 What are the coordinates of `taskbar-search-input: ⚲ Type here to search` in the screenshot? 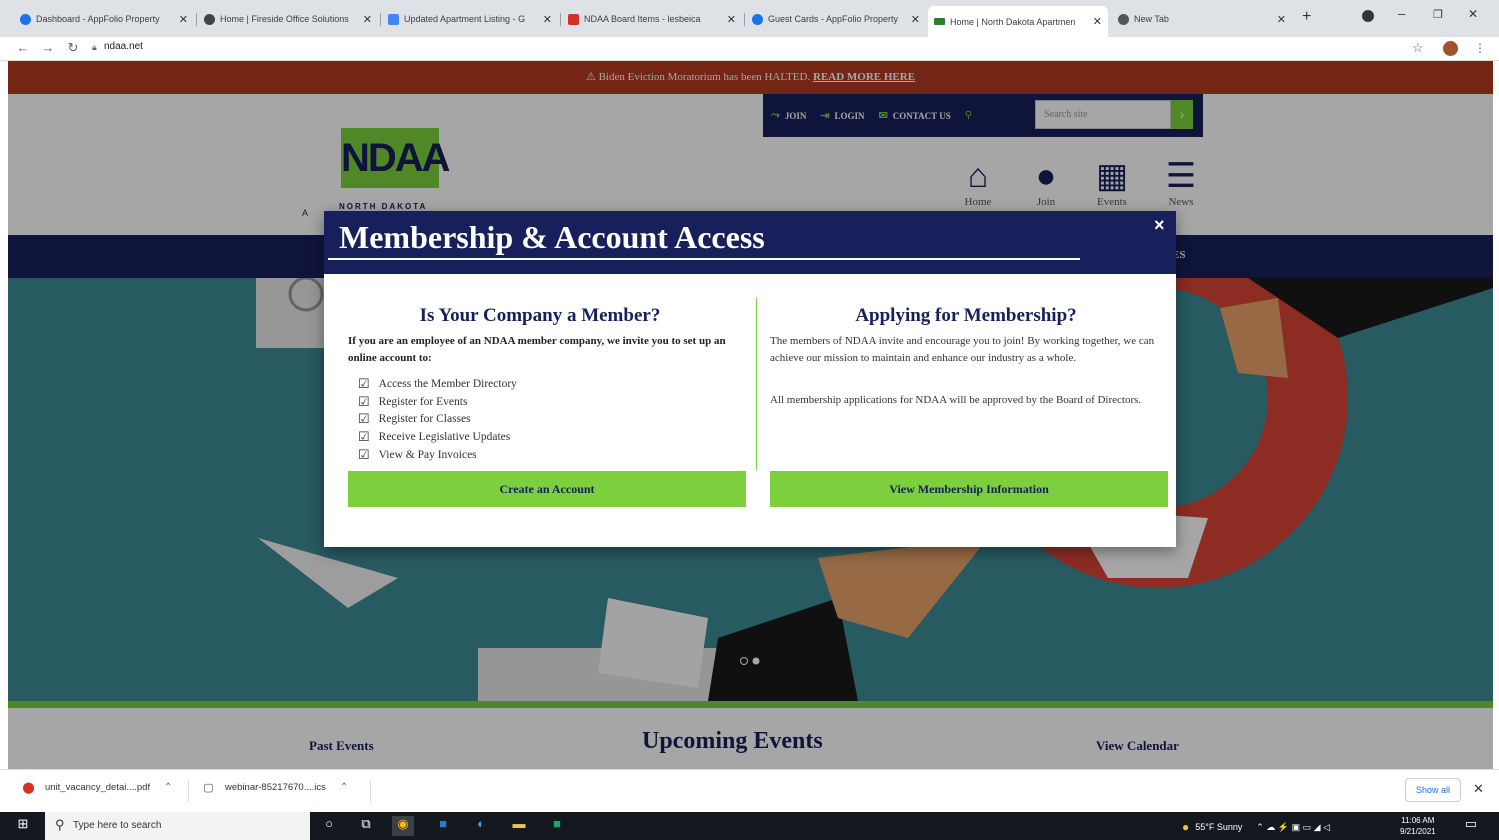 It's located at (177, 826).